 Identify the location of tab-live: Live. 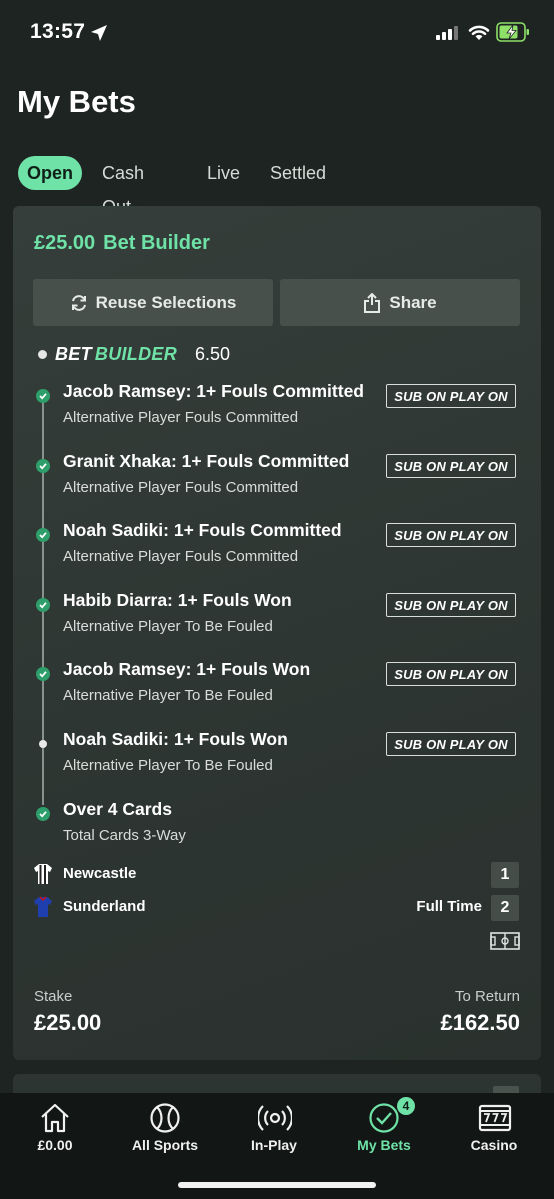
(223, 173).